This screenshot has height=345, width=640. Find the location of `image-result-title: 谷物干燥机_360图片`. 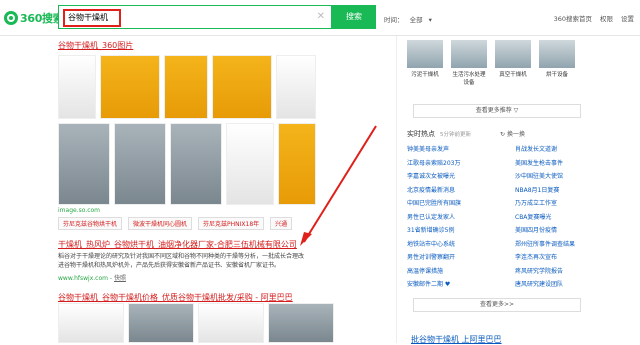

image-result-title: 谷物干燥机_360图片 is located at coordinates (223, 45).